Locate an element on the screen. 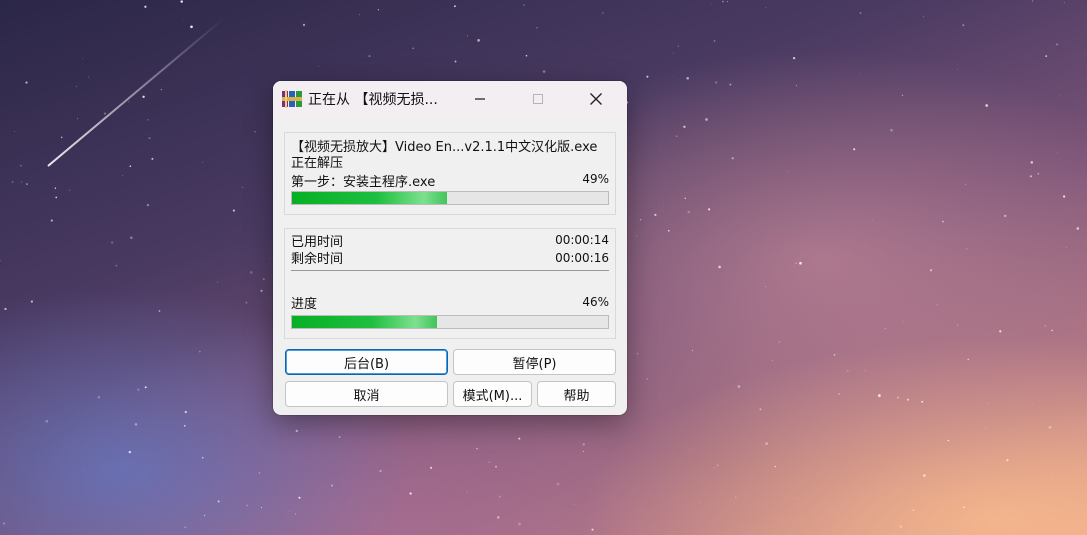 Image resolution: width=1087 pixels, height=535 pixels. pause-button: 暂停(P) is located at coordinates (534, 362).